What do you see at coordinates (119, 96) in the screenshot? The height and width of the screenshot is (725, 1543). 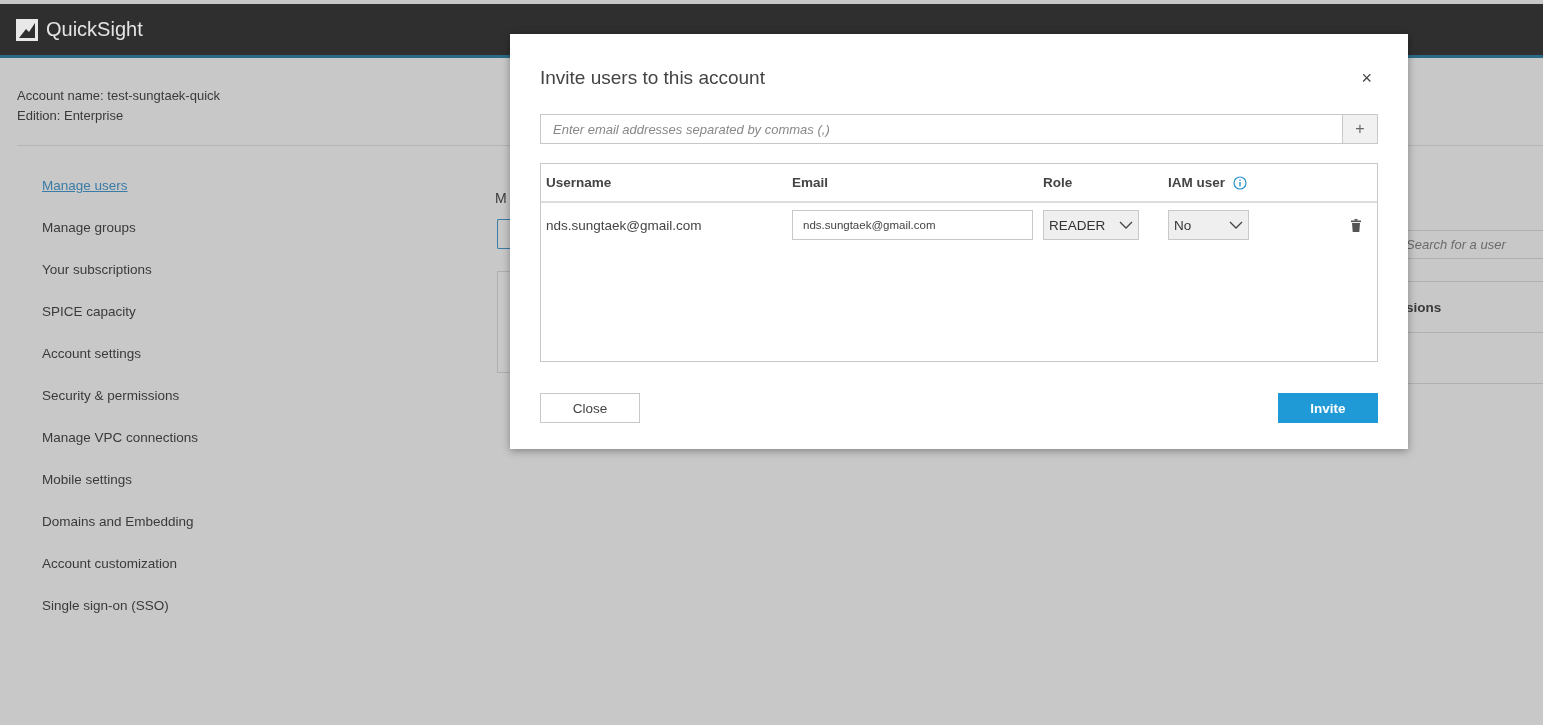 I see `account-name: Account name: test-sungtaek-quick` at bounding box center [119, 96].